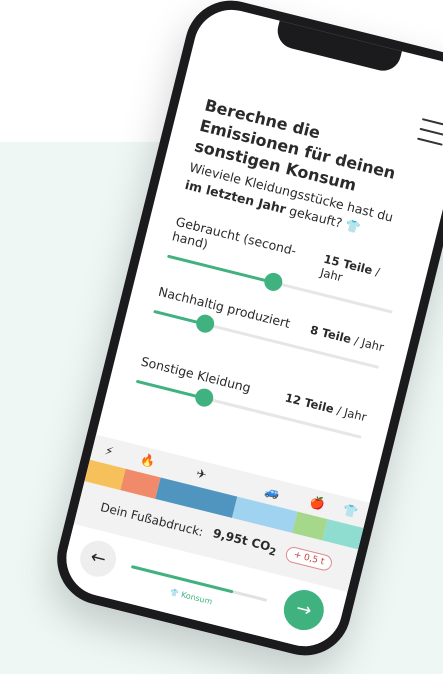 This screenshot has height=674, width=443. I want to click on hamburger-menu-icon, so click(430, 132).